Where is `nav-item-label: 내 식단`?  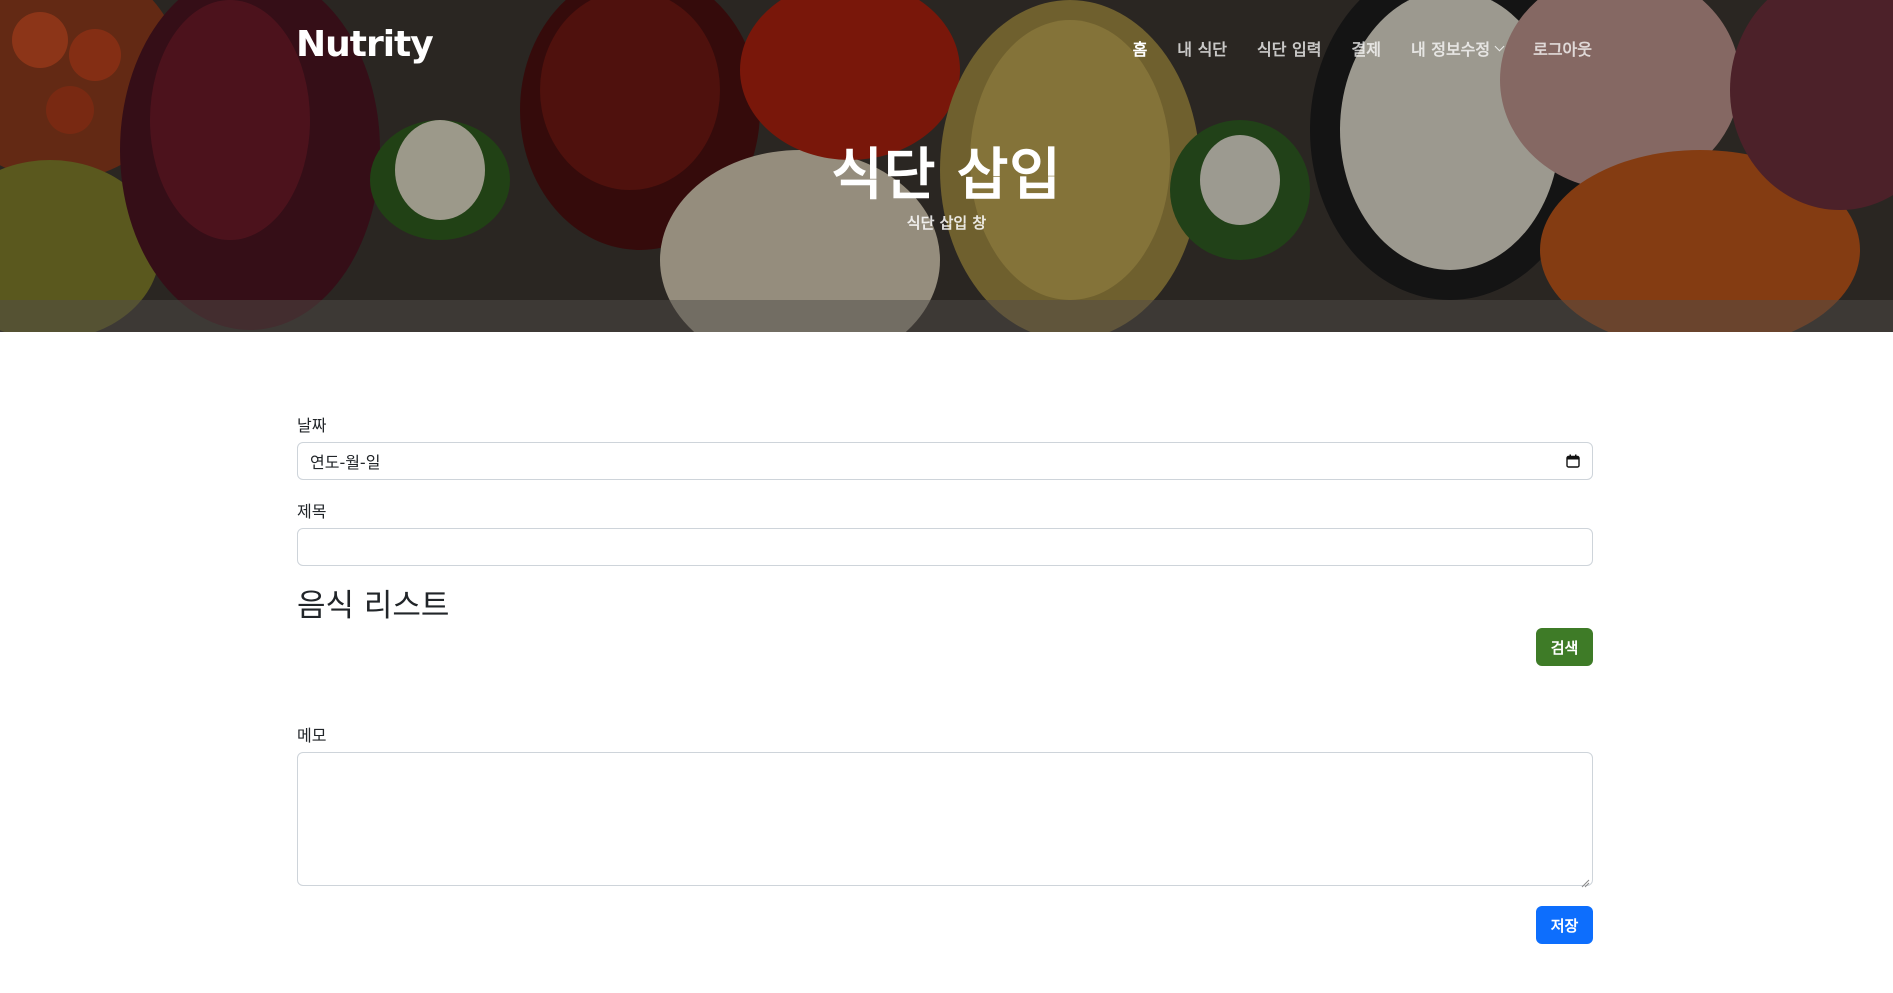
nav-item-label: 내 식단 is located at coordinates (1202, 49).